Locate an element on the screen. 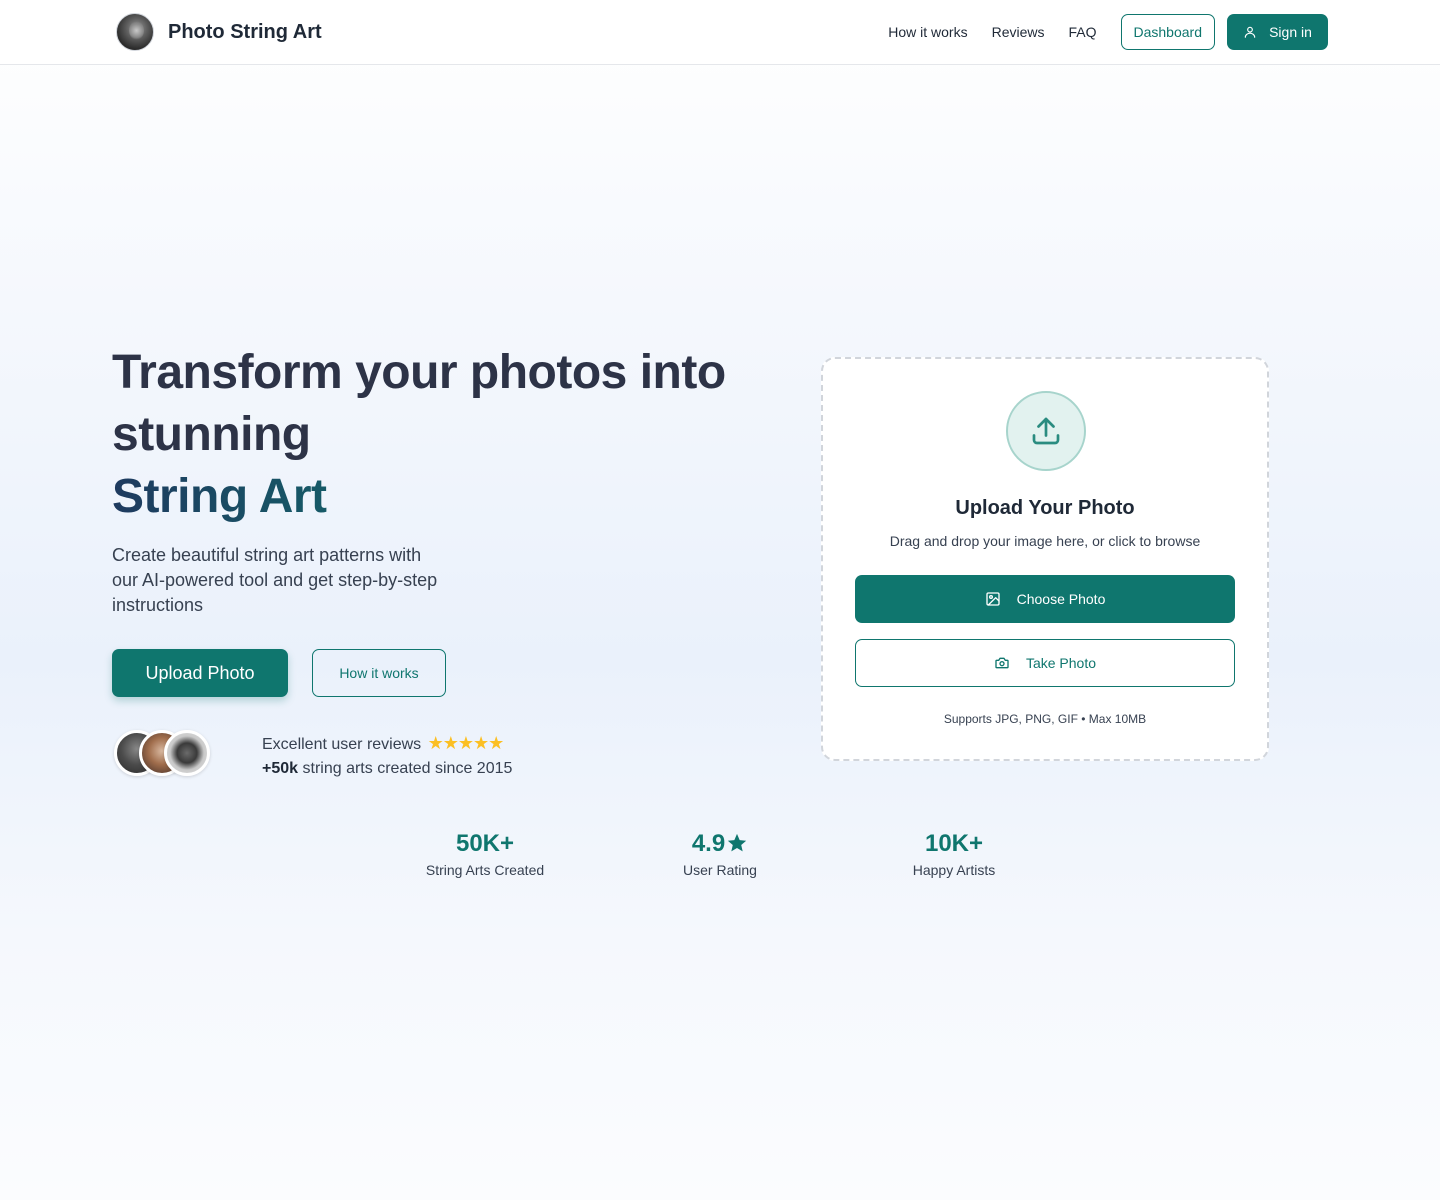 The height and width of the screenshot is (1200, 1440). stat-arts-created: 50K+ String Arts Created is located at coordinates (485, 853).